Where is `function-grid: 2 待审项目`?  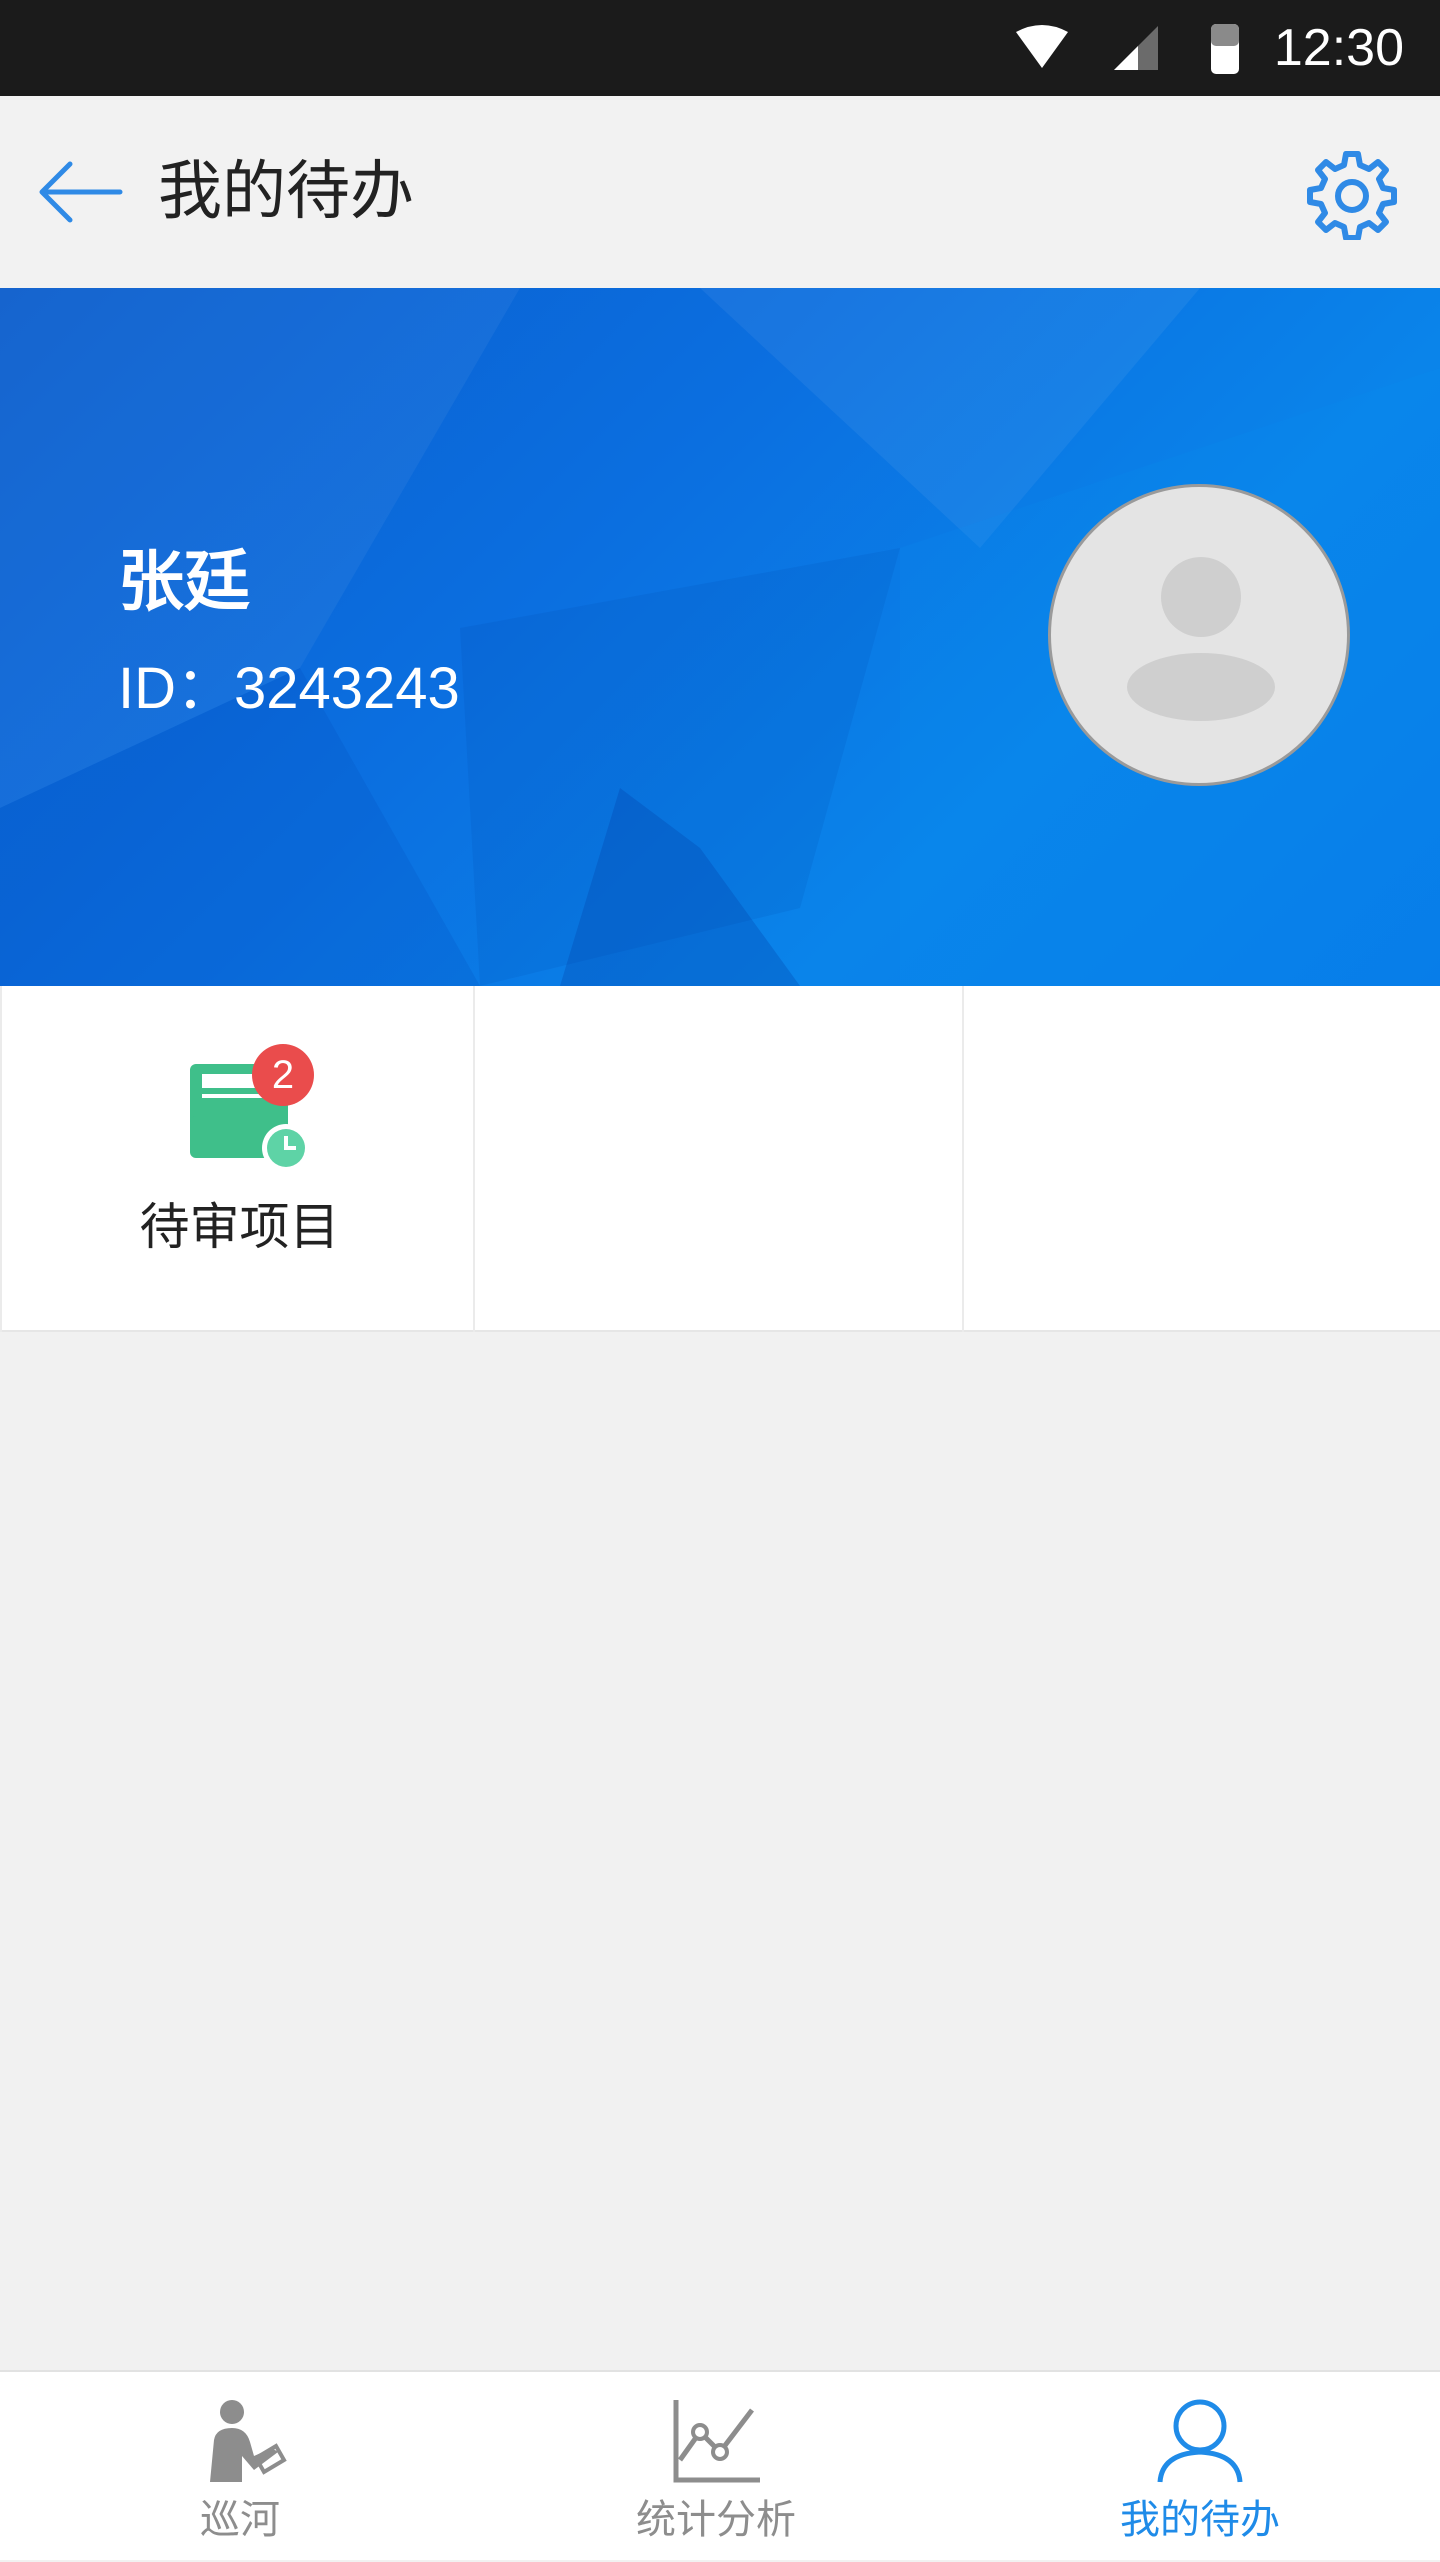 function-grid: 2 待审项目 is located at coordinates (720, 1159).